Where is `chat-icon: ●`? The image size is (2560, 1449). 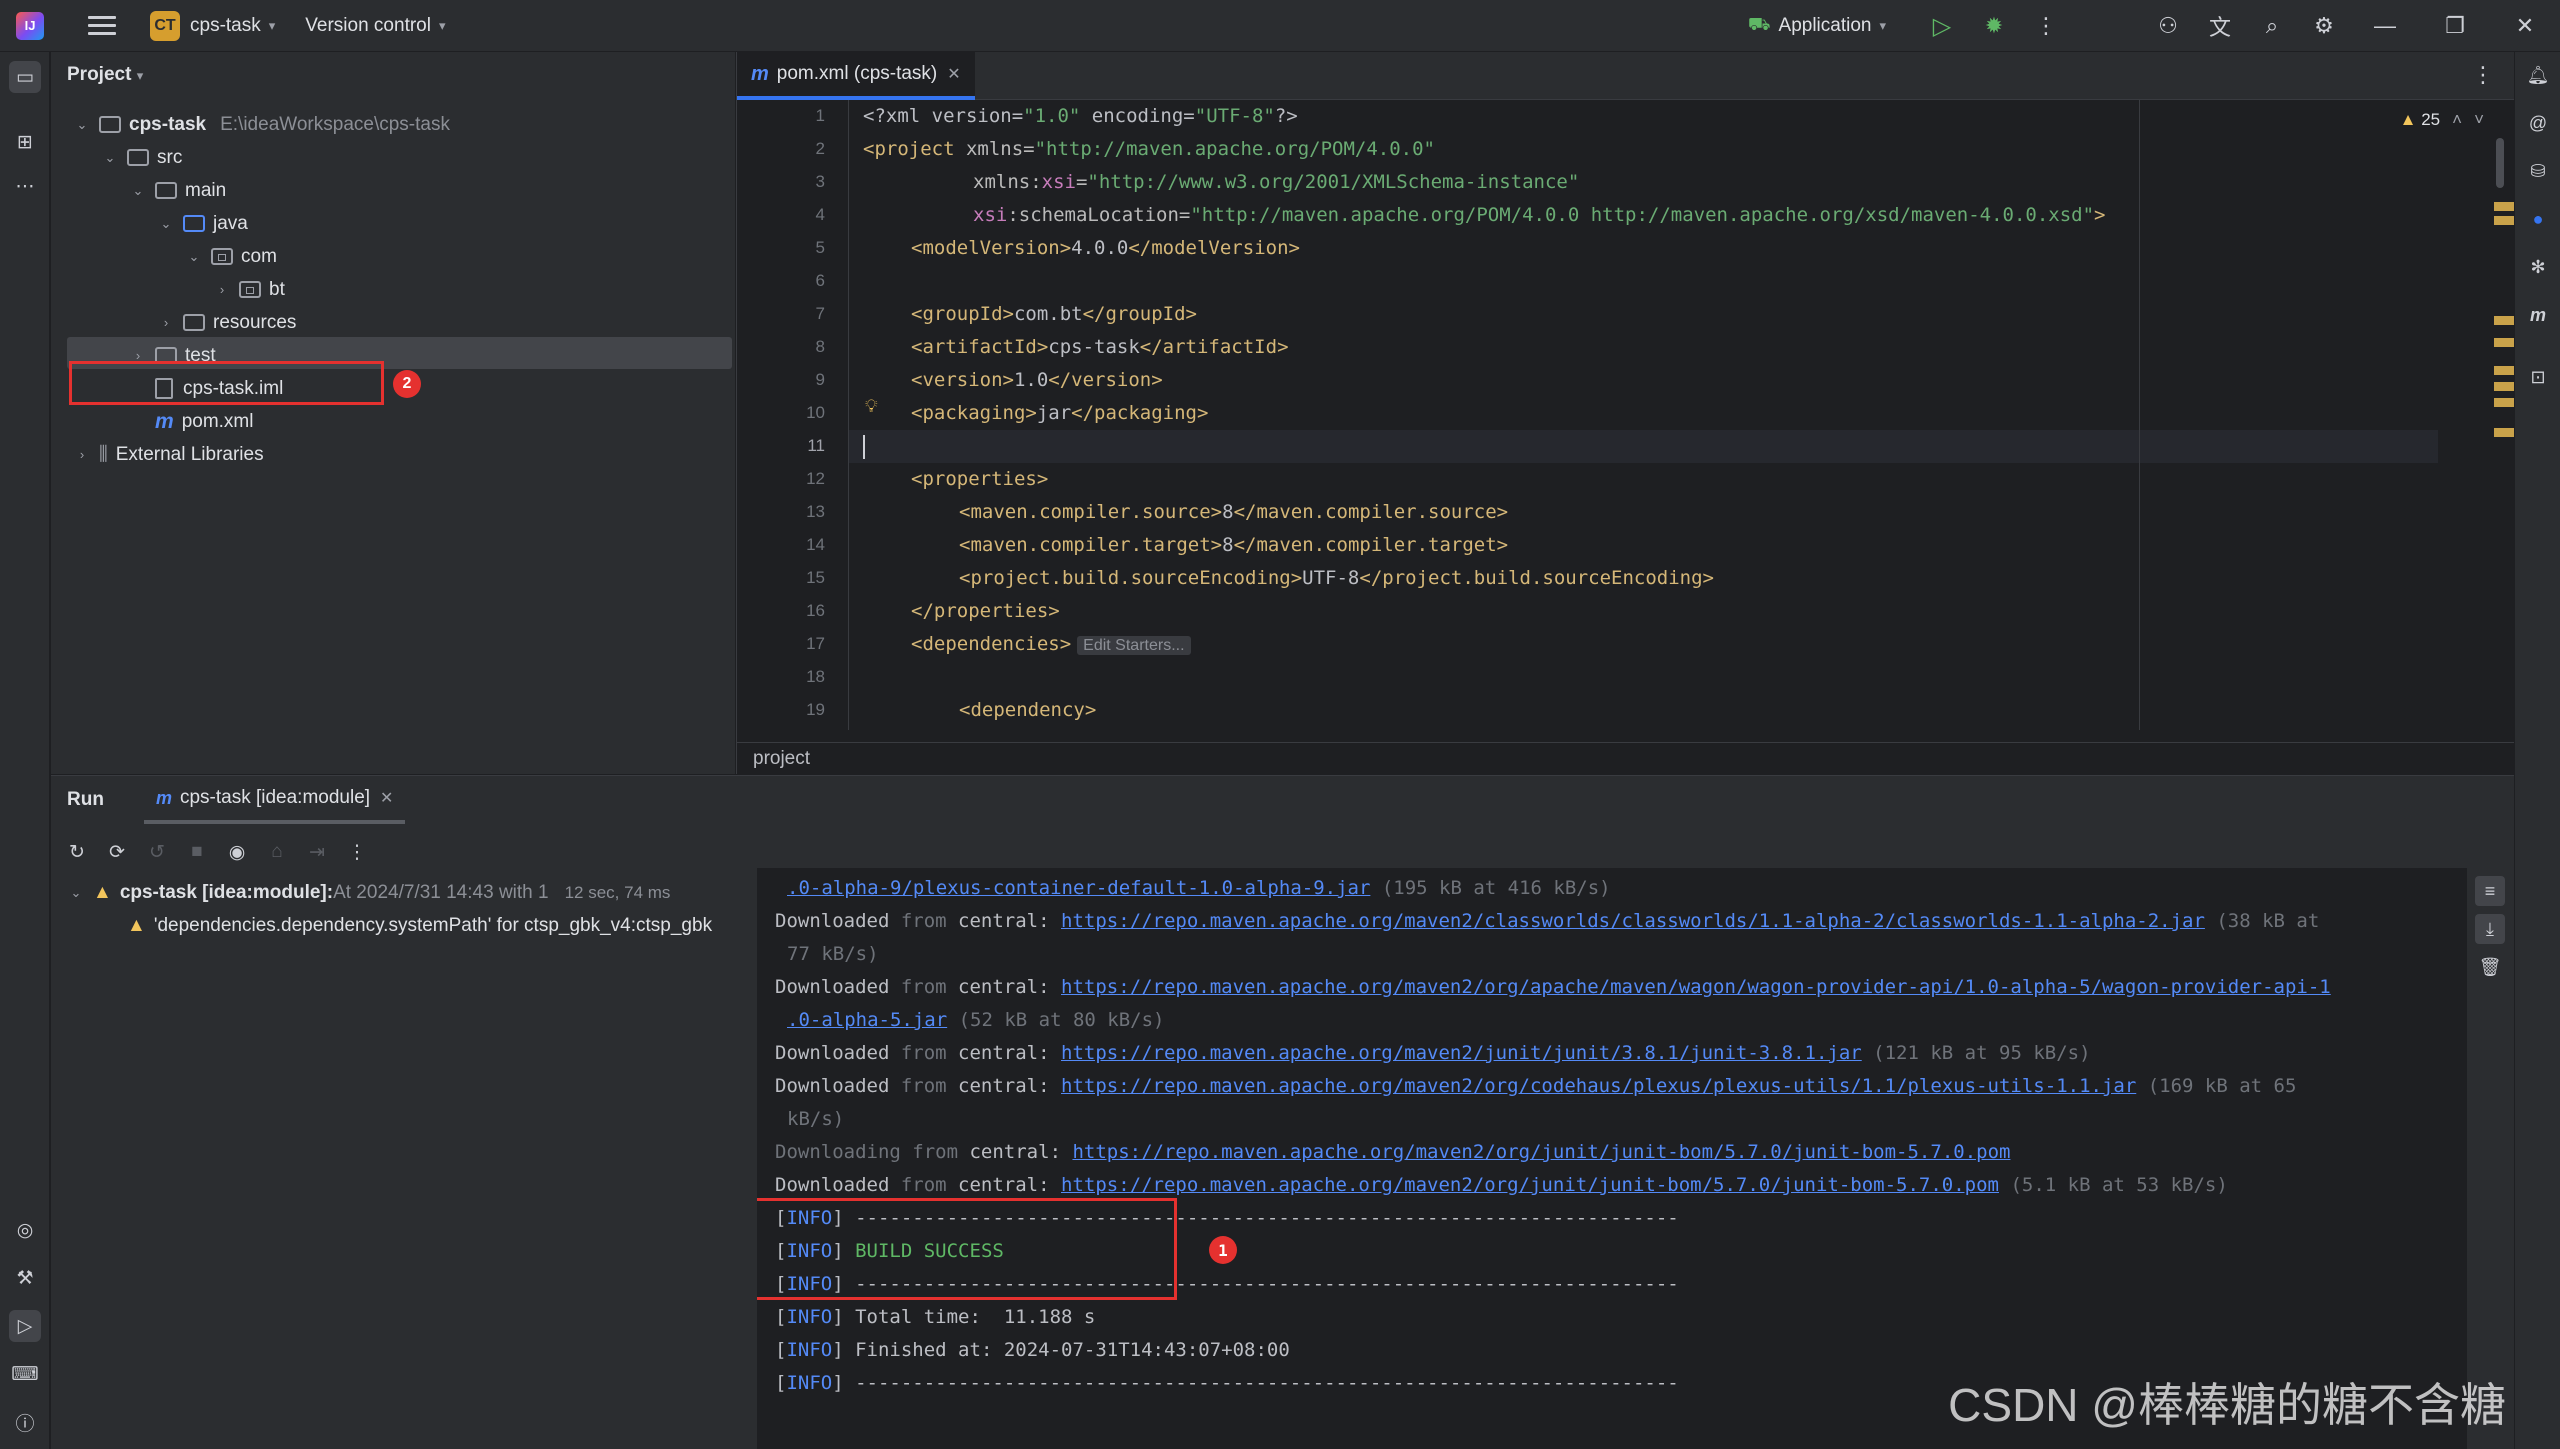
chat-icon: ● is located at coordinates (2538, 219).